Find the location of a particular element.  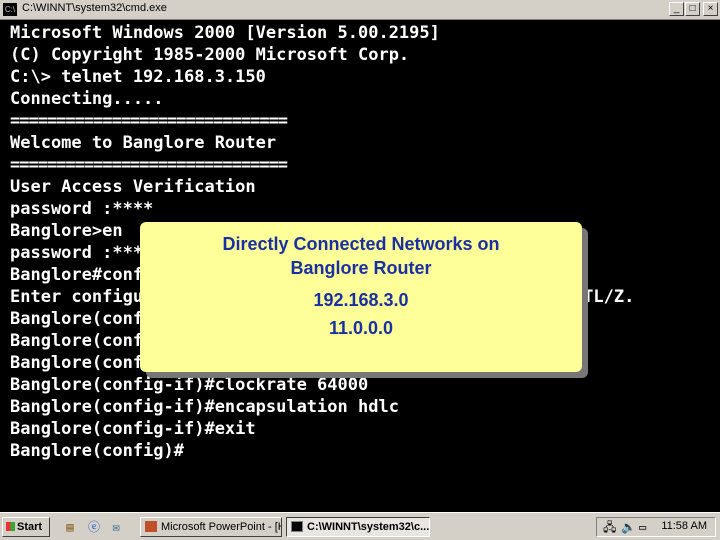

console-line: Banglore(config-if)#clockrate 64000 is located at coordinates (189, 385).